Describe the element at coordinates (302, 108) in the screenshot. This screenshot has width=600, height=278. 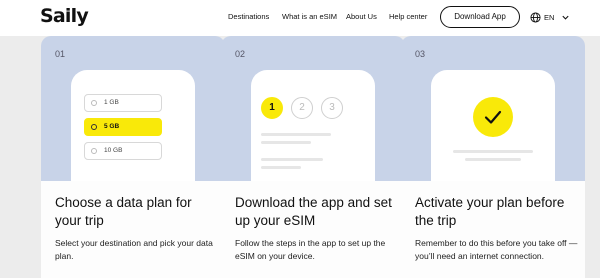
I see `step-indicator-2: 2` at that location.